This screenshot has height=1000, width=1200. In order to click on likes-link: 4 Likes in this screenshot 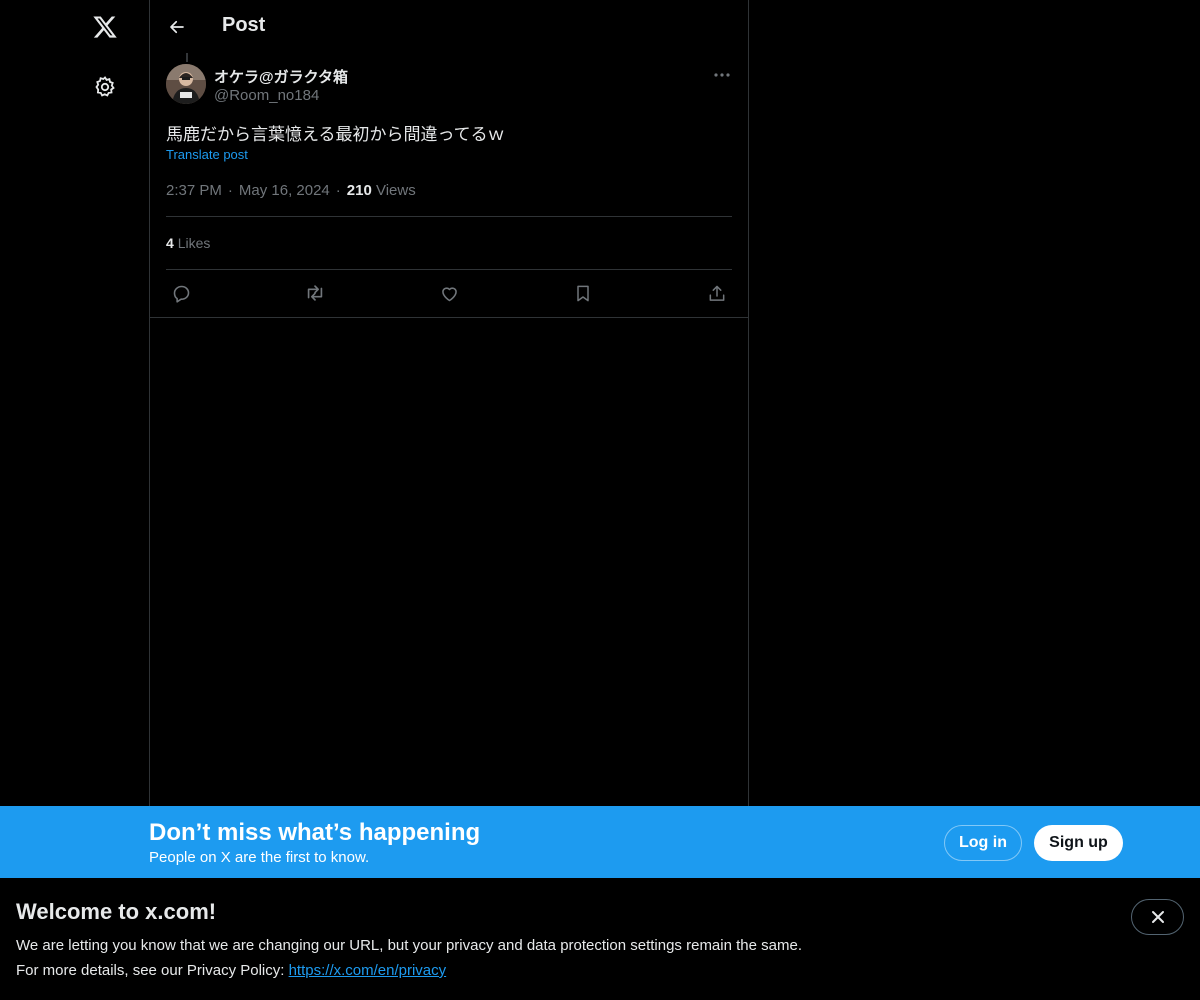, I will do `click(188, 243)`.